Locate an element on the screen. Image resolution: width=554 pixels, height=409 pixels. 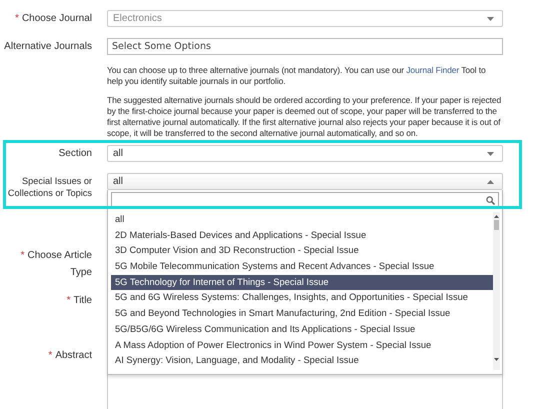
field-label: Section is located at coordinates (75, 153).